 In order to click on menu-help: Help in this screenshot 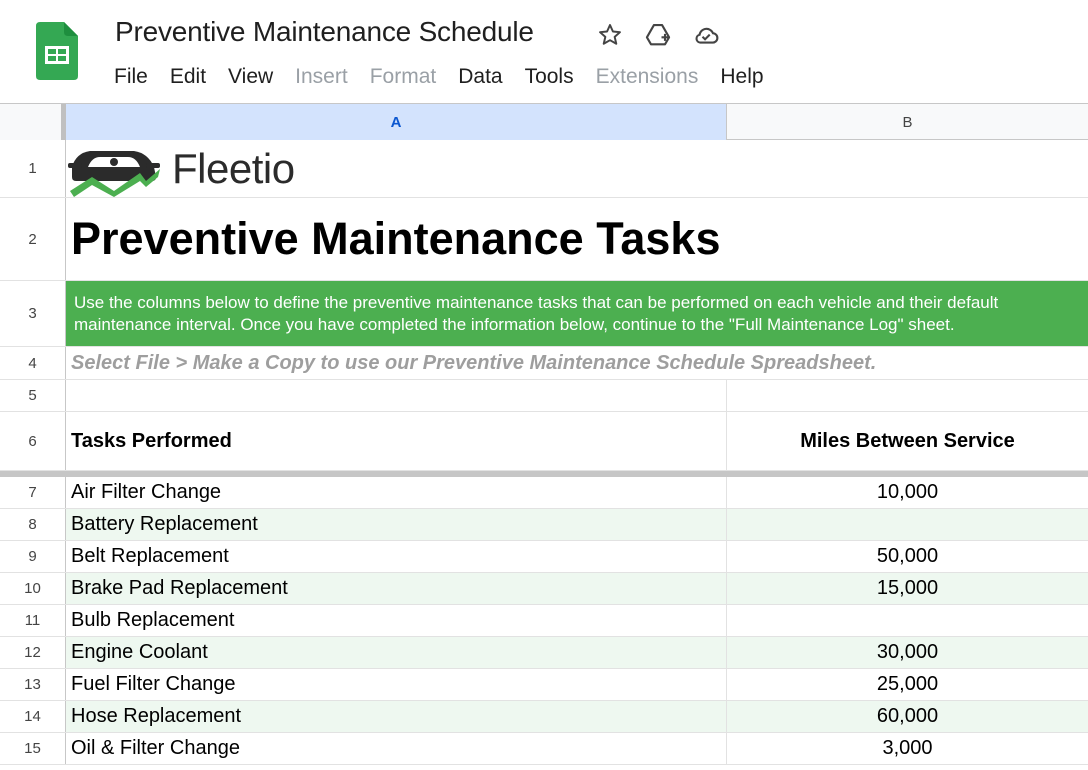, I will do `click(741, 77)`.